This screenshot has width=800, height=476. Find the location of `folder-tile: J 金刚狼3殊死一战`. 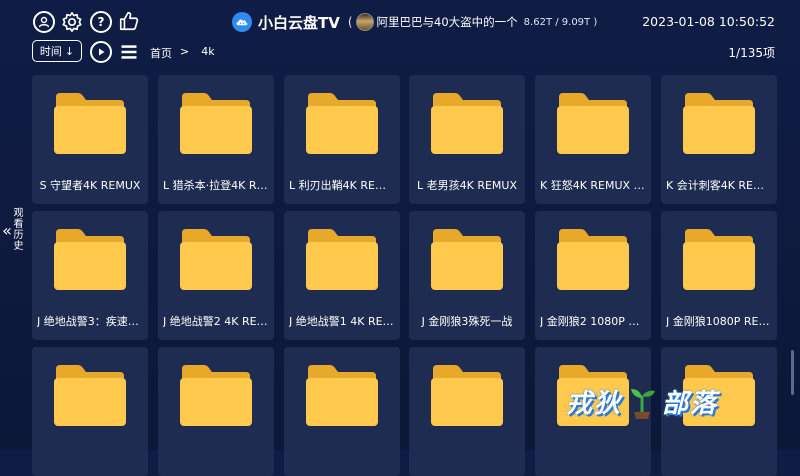

folder-tile: J 金刚狼3殊死一战 is located at coordinates (467, 275).